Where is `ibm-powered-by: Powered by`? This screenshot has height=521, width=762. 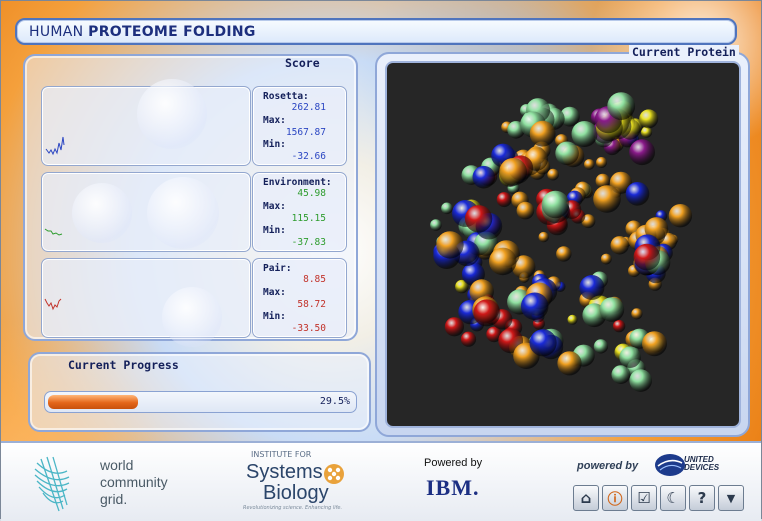 ibm-powered-by: Powered by is located at coordinates (453, 463).